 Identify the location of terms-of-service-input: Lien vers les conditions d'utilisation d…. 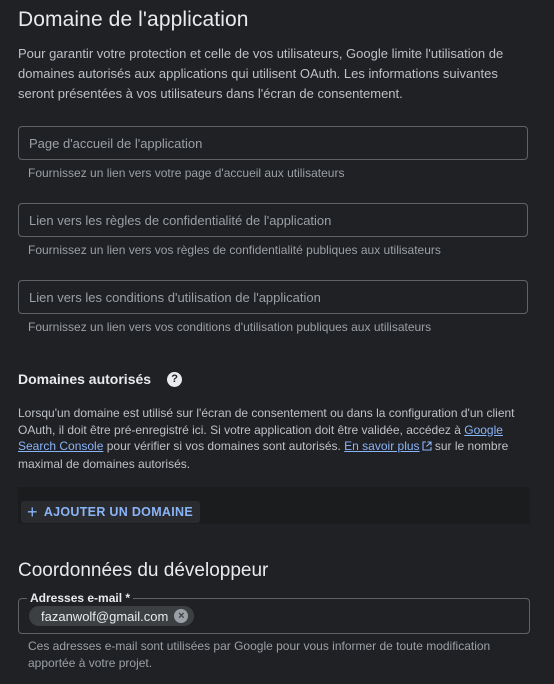
(273, 297).